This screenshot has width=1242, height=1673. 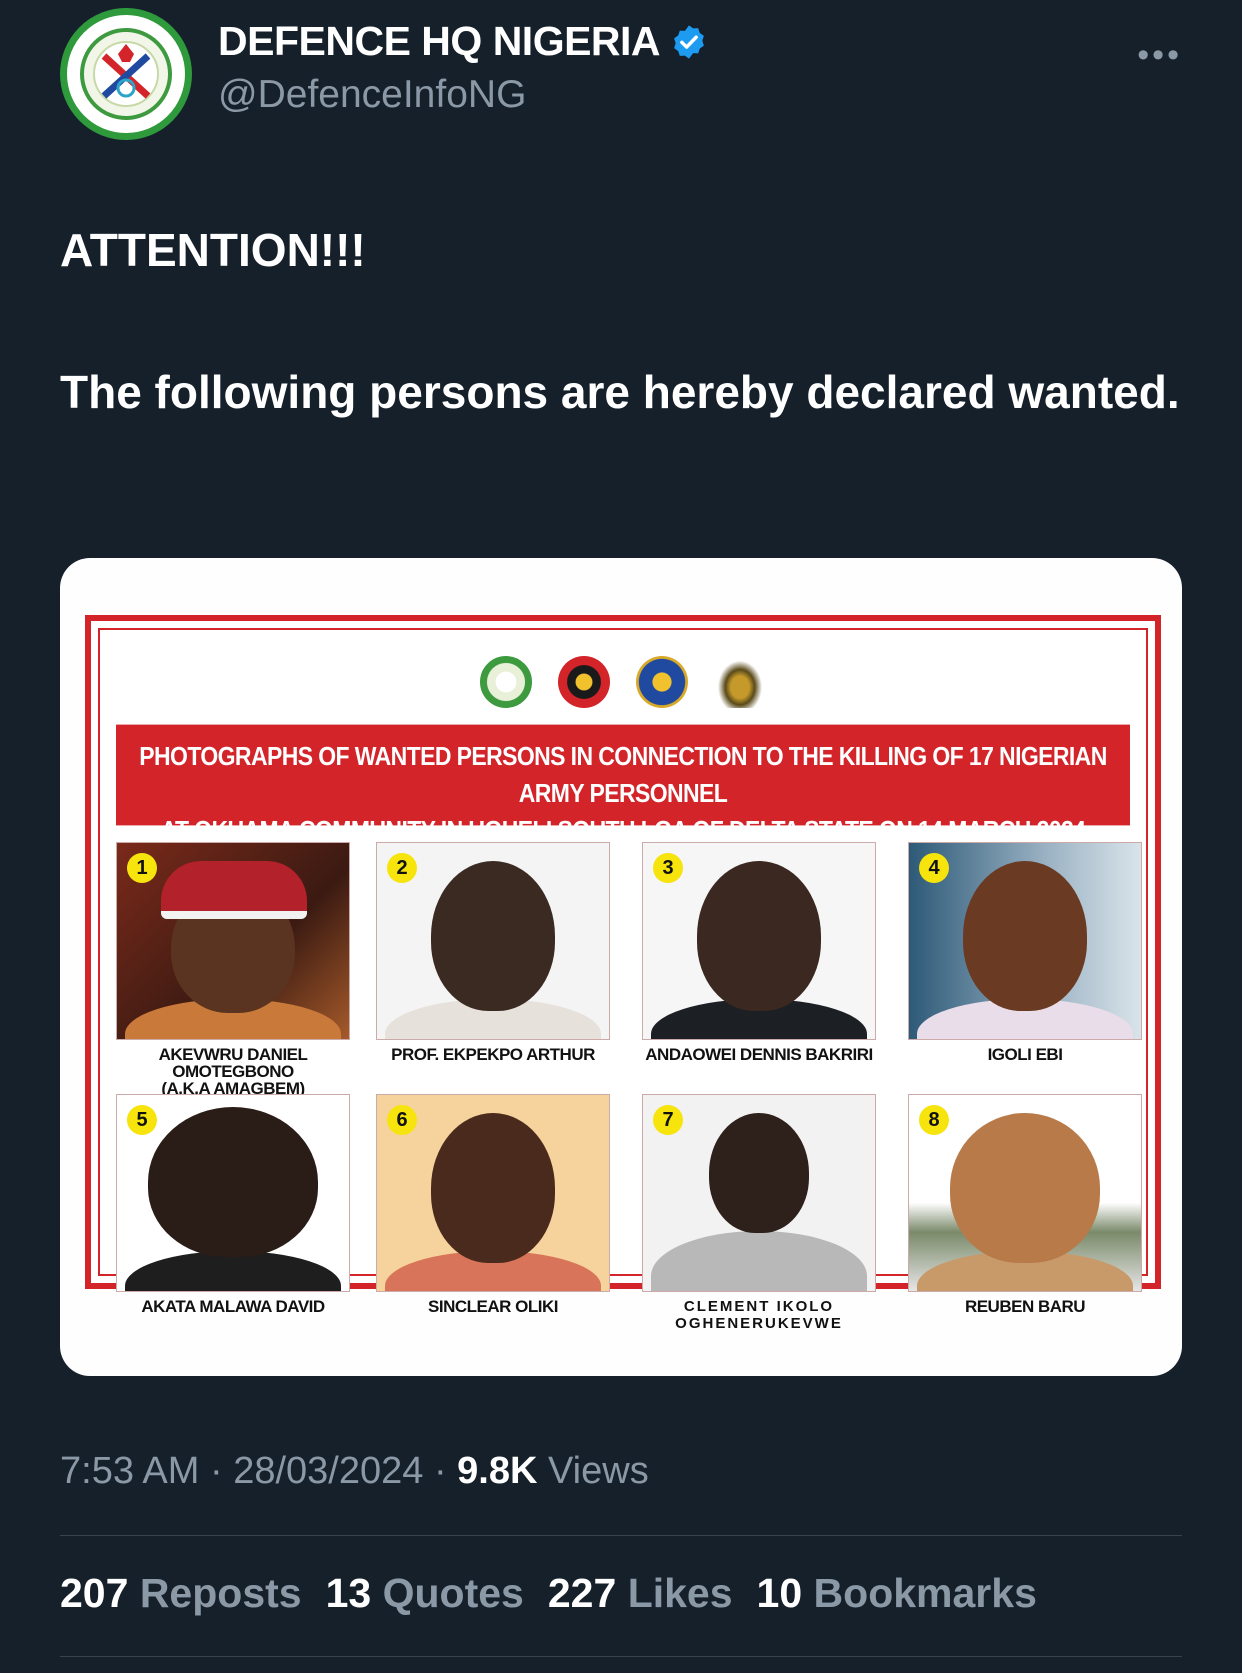 What do you see at coordinates (925, 1593) in the screenshot?
I see `bookmarks-label: Bookmarks` at bounding box center [925, 1593].